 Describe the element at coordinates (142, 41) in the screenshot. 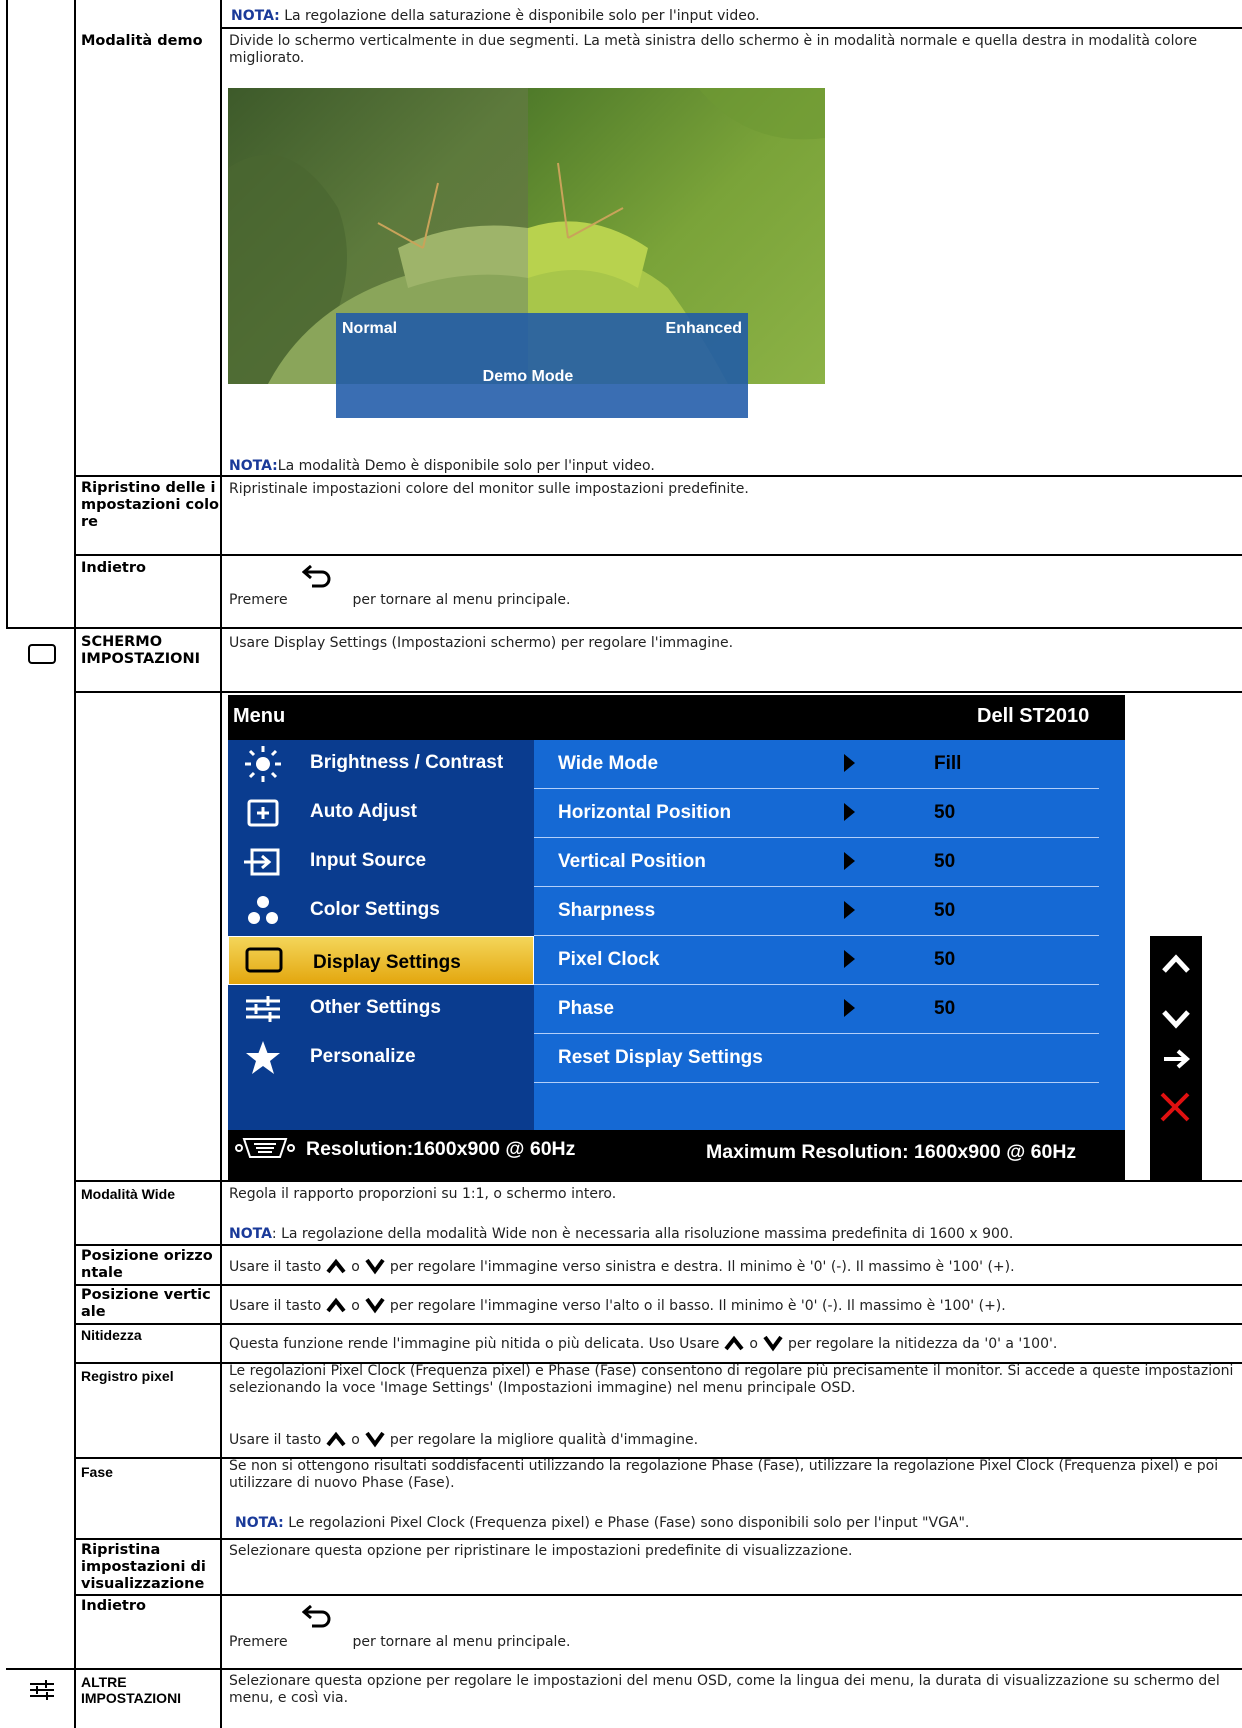

I see `demo-mode-label: Modalità demo` at that location.